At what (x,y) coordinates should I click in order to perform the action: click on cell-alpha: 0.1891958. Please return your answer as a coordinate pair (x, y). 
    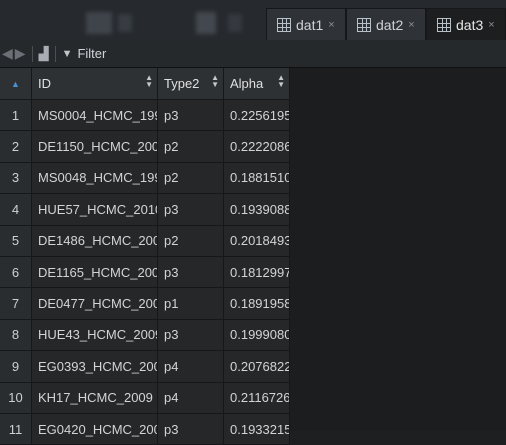
    Looking at the image, I should click on (257, 304).